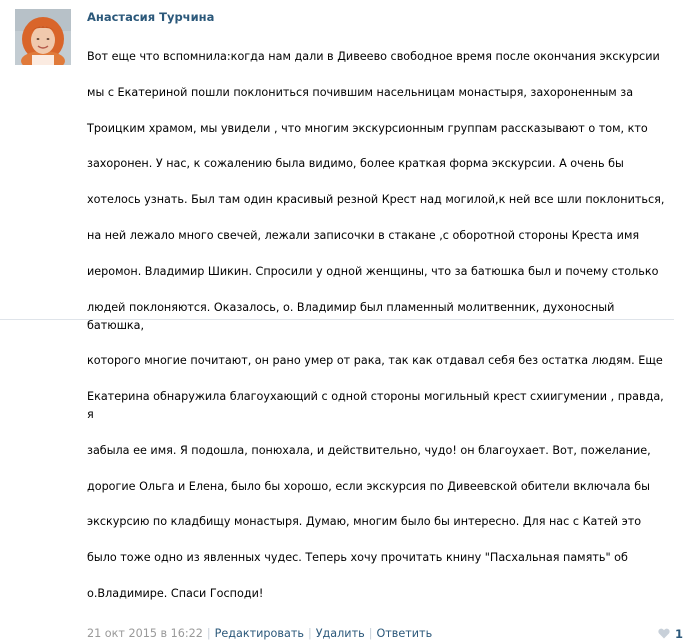 Image resolution: width=689 pixels, height=642 pixels. What do you see at coordinates (259, 634) in the screenshot?
I see `edit-link: Редактировать` at bounding box center [259, 634].